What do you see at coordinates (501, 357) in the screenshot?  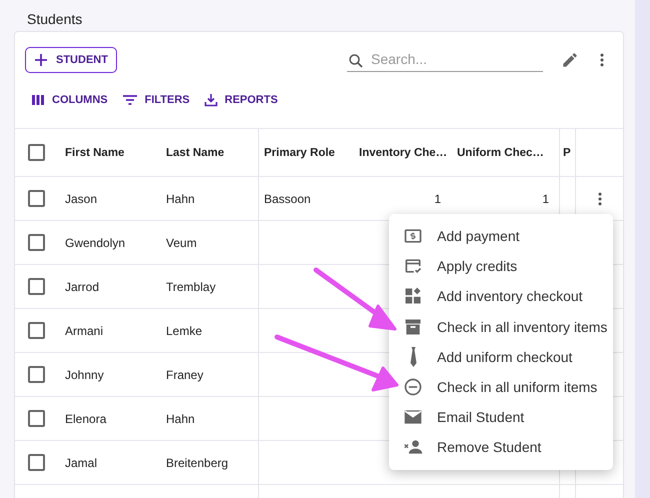 I see `menu-item: Add uniform checkout` at bounding box center [501, 357].